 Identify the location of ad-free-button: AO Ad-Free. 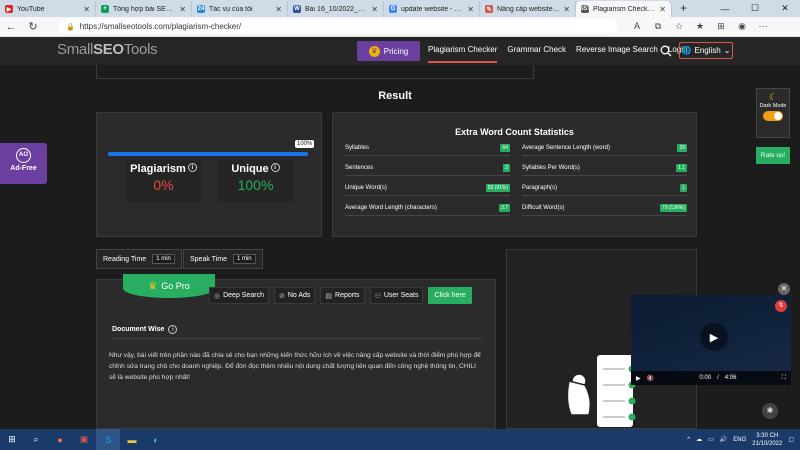
(23, 163).